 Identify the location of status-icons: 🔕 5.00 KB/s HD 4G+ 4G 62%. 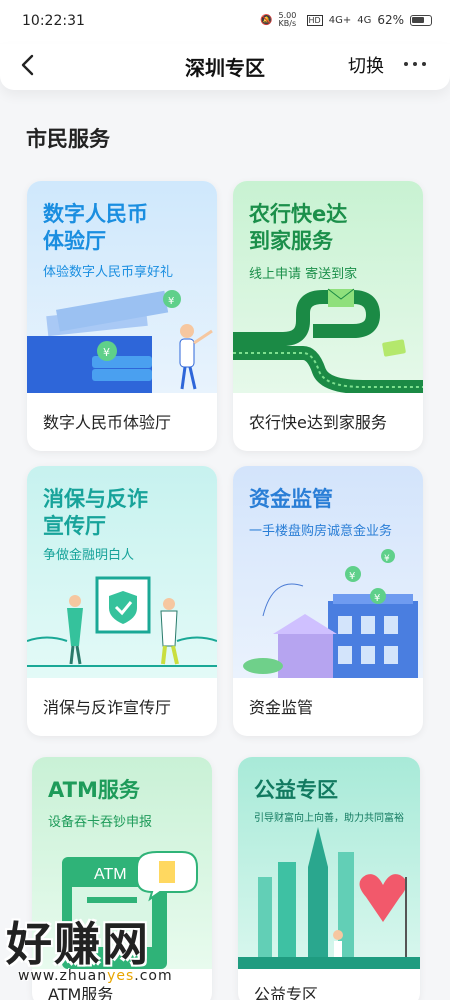
(346, 20).